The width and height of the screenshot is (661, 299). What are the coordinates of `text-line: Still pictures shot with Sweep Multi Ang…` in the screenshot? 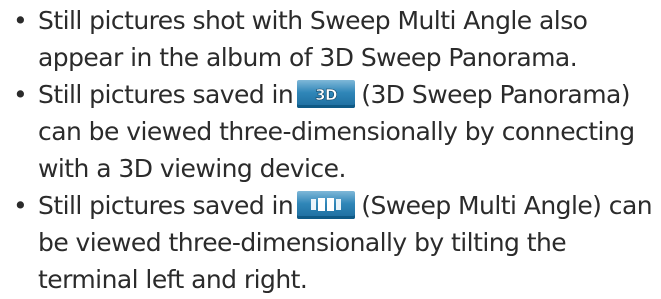 It's located at (313, 20).